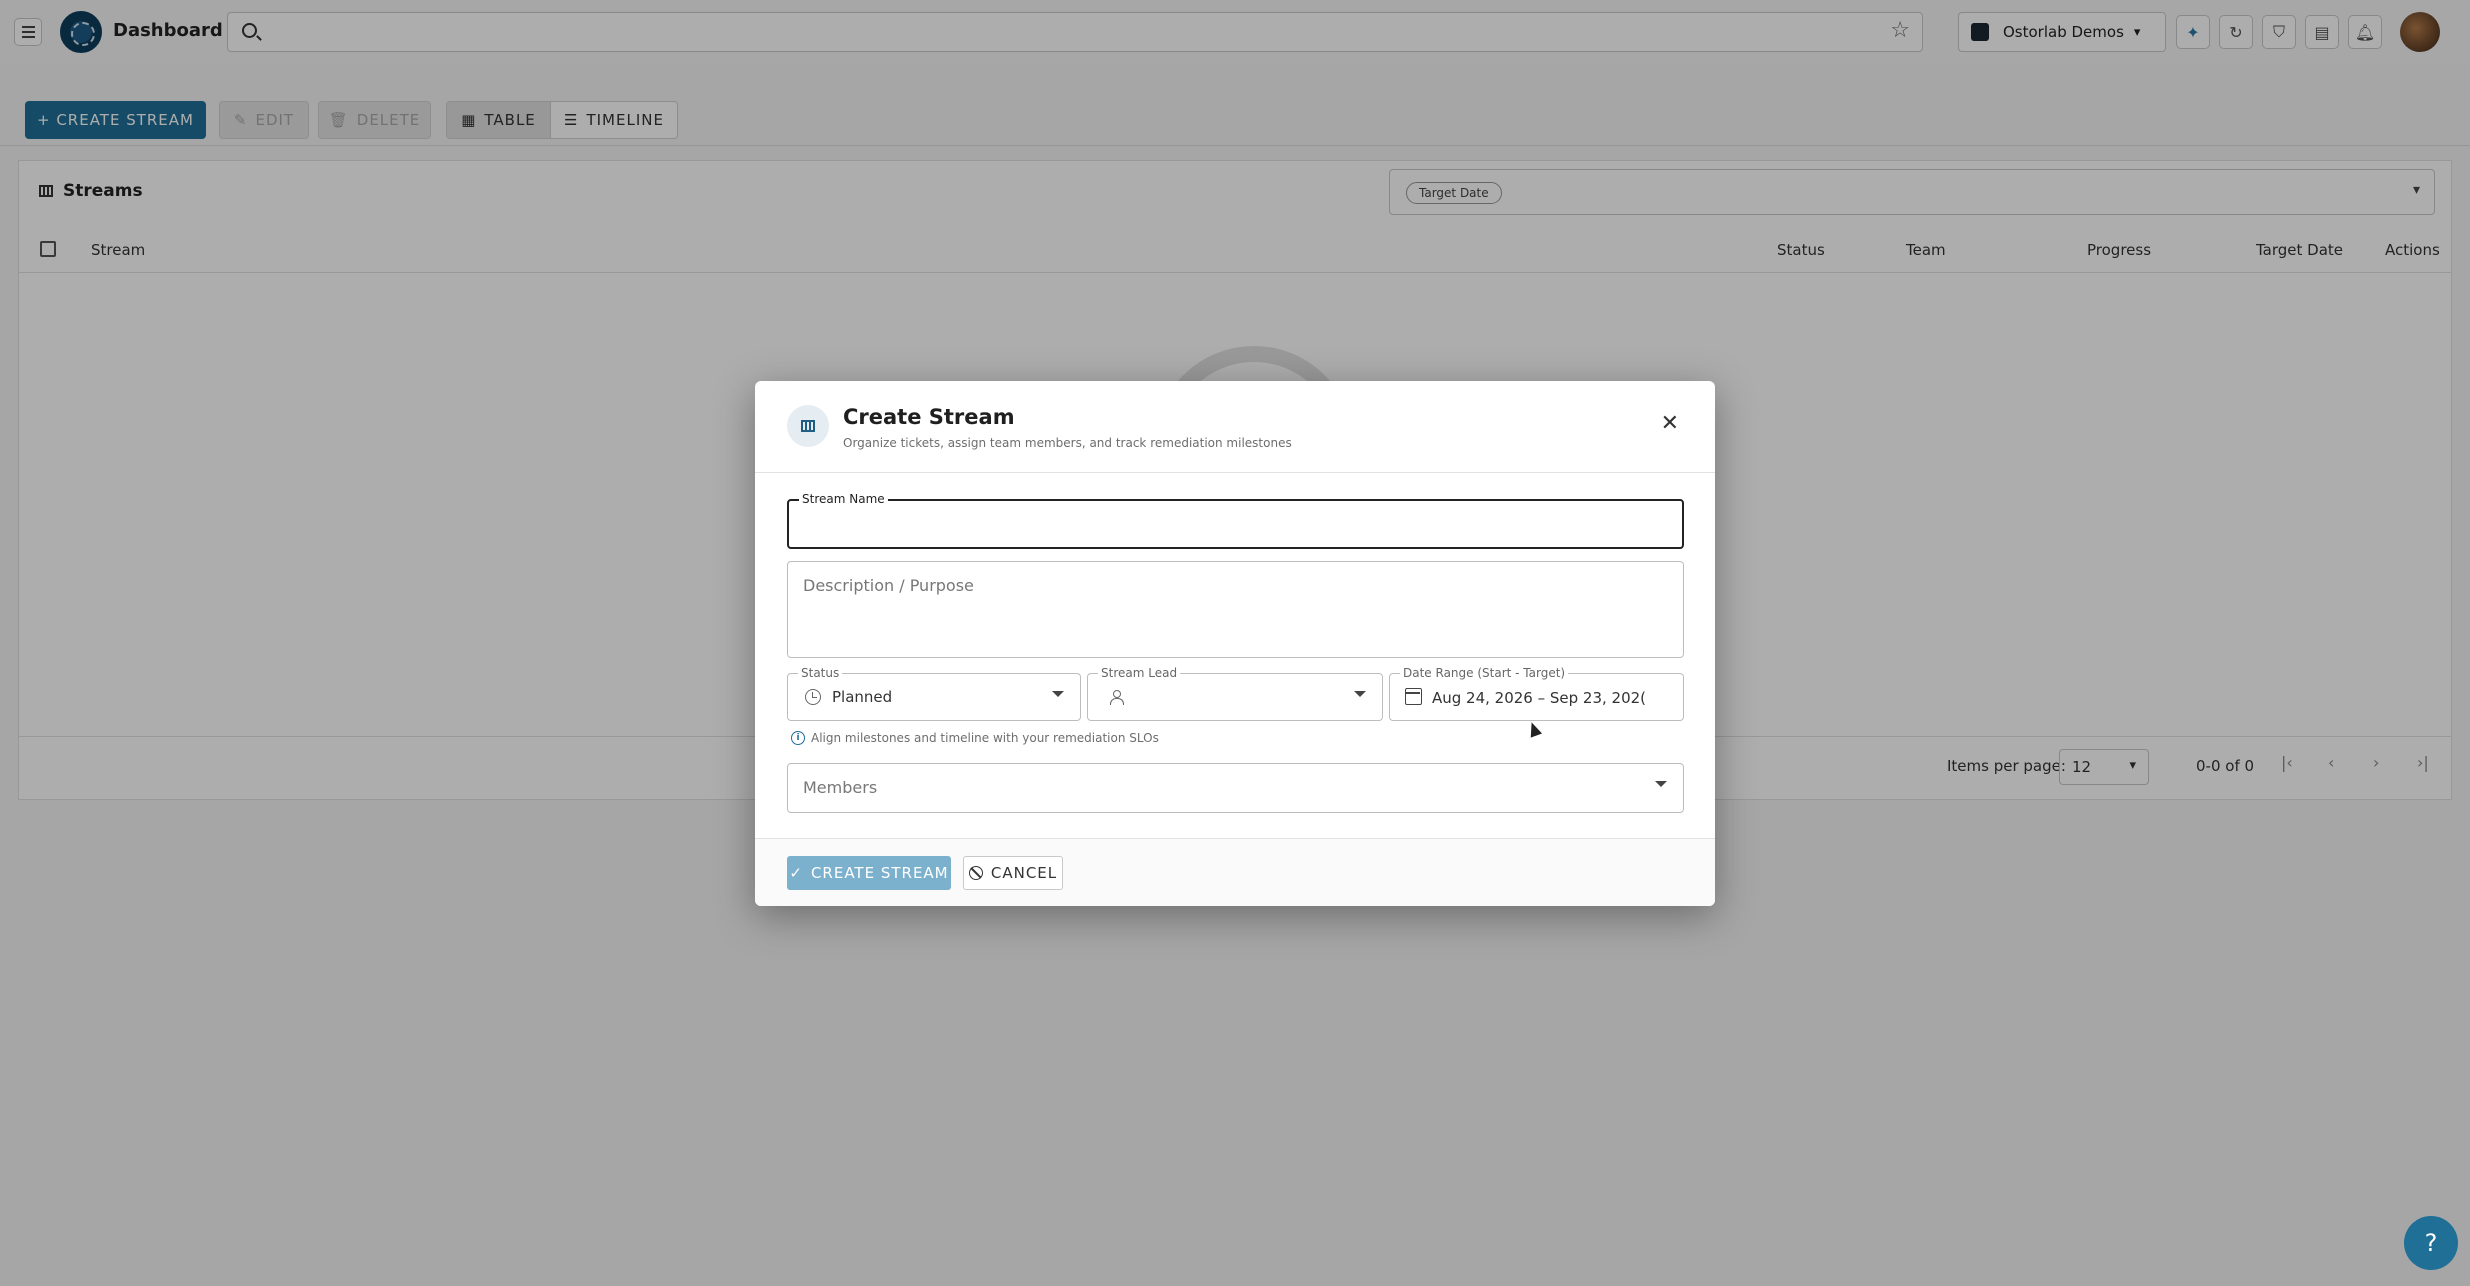  I want to click on help-button: ?, so click(2431, 1243).